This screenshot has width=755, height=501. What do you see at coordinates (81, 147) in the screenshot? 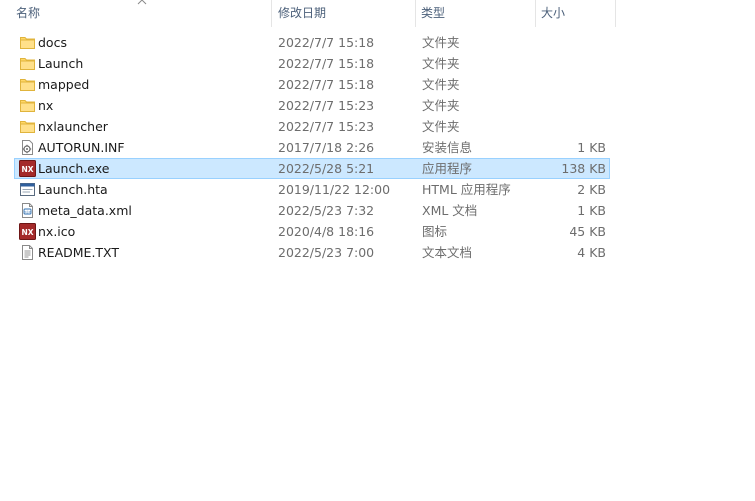
I see `file-name: AUTORUN.INF` at bounding box center [81, 147].